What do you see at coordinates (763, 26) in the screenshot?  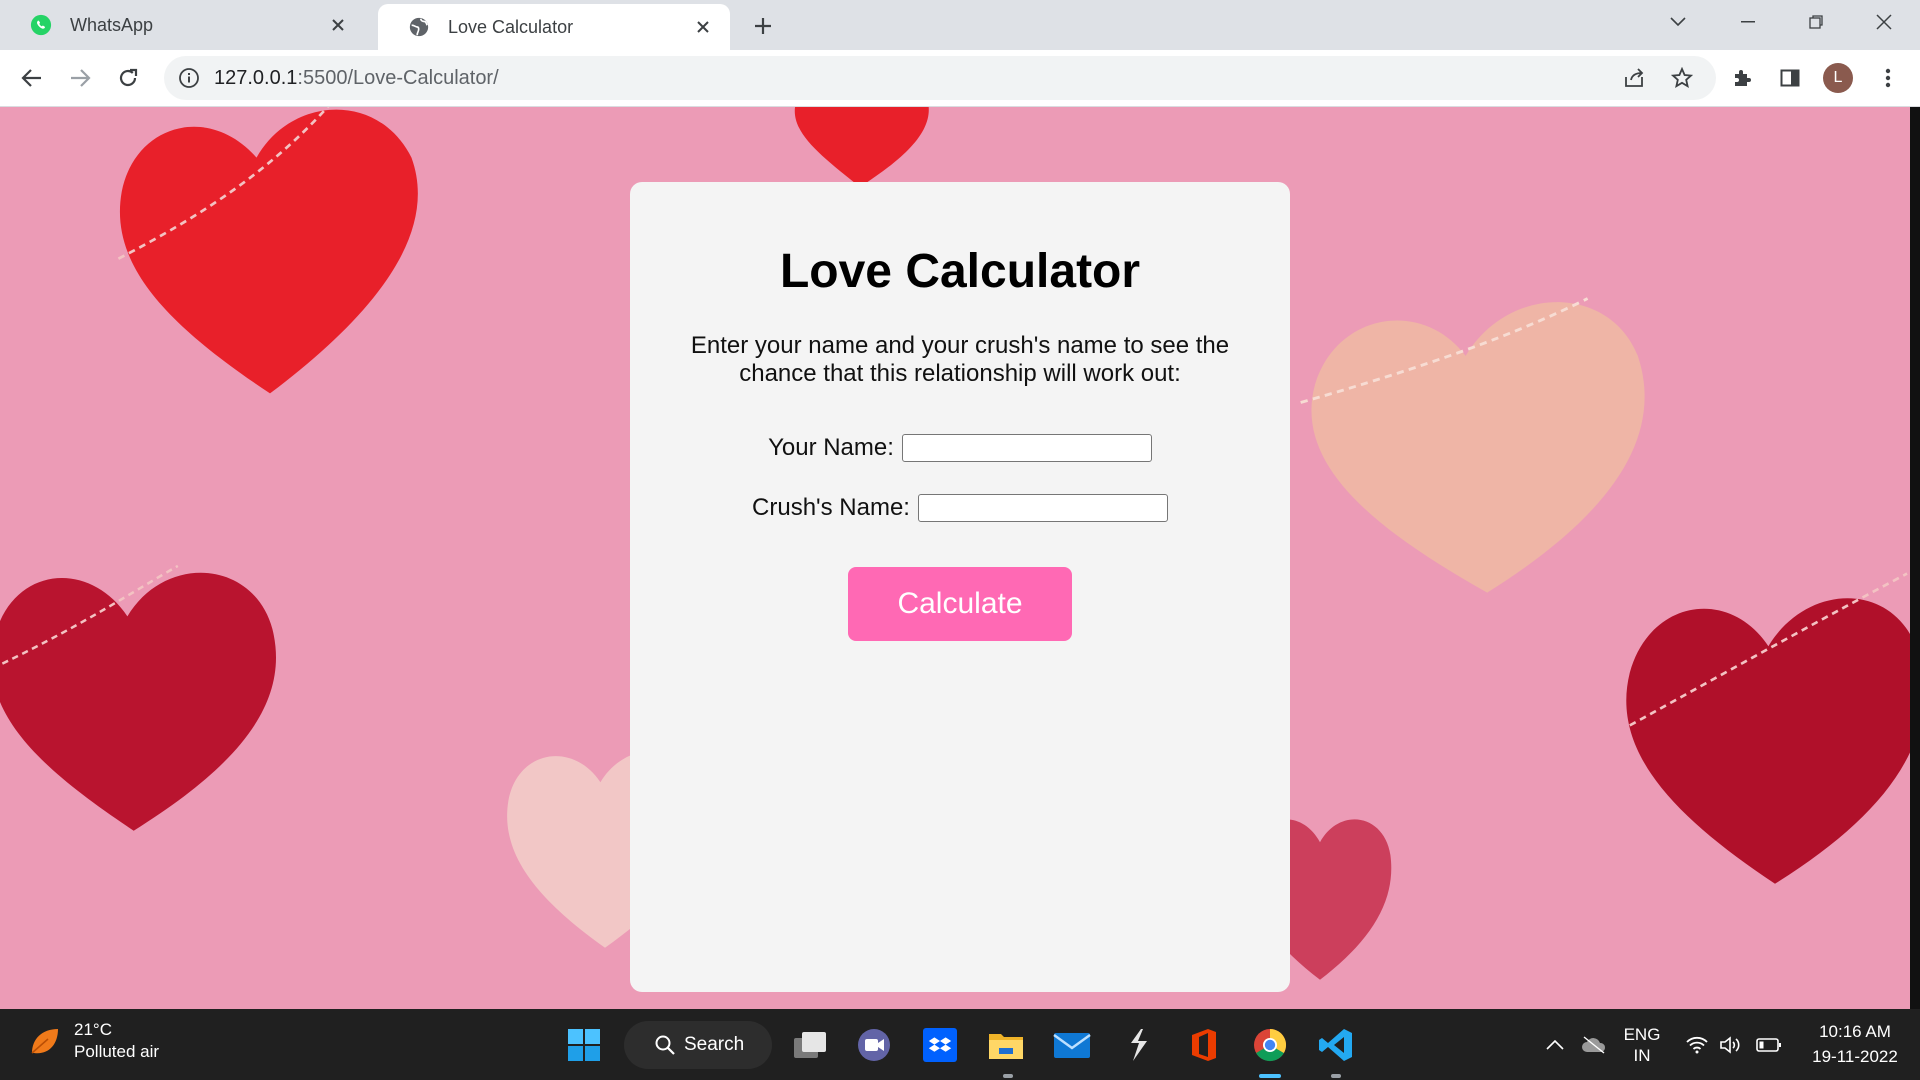 I see `new-tab-button` at bounding box center [763, 26].